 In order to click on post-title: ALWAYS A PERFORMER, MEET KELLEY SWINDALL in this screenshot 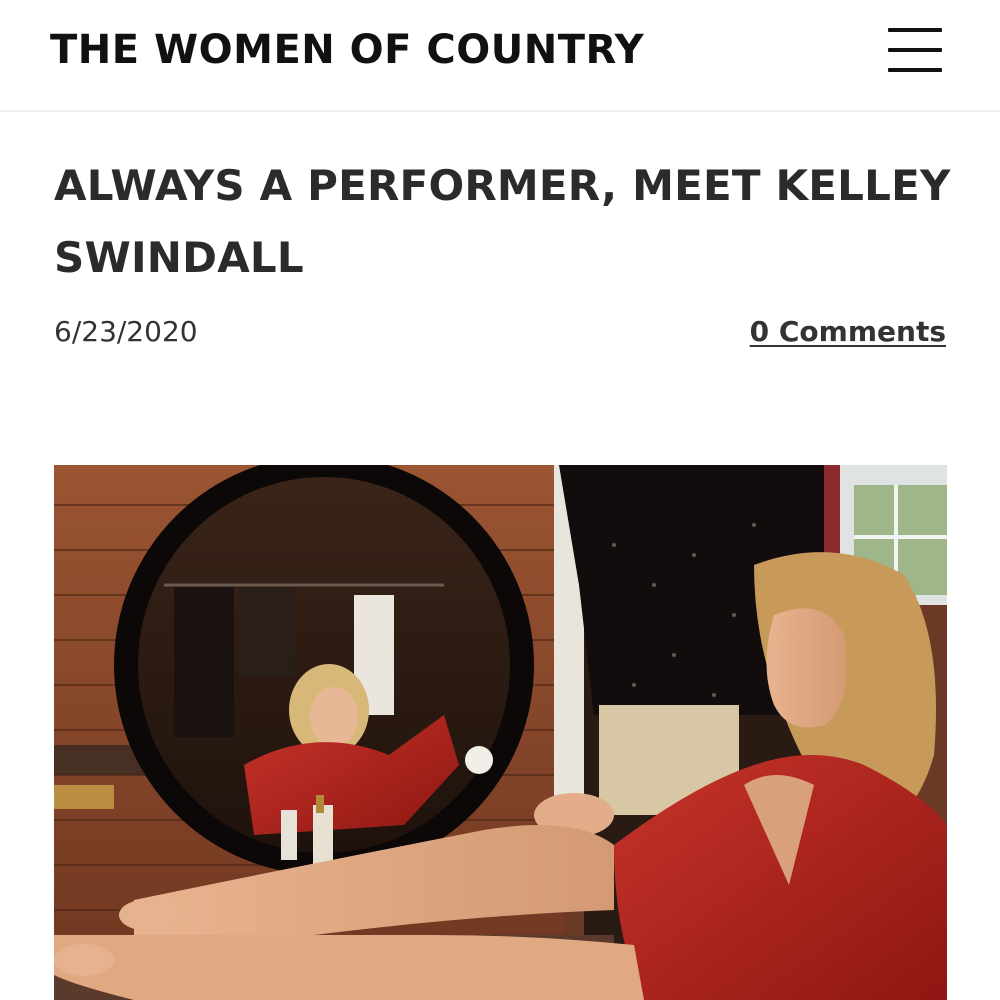, I will do `click(504, 222)`.